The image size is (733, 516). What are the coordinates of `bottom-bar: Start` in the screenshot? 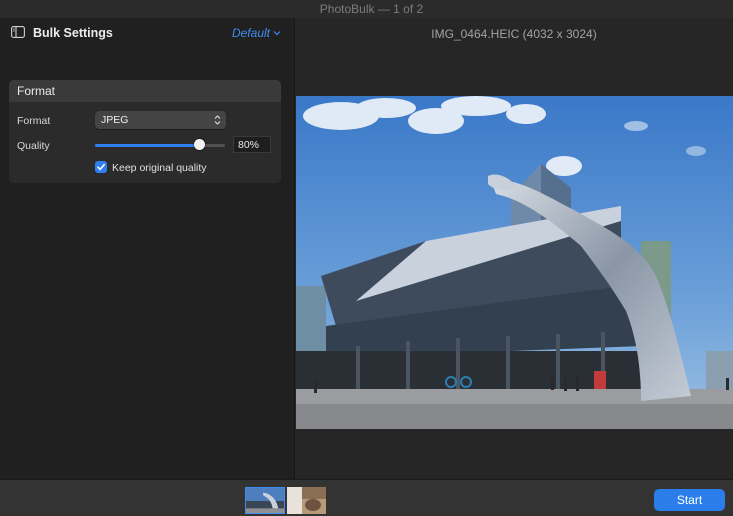 It's located at (366, 497).